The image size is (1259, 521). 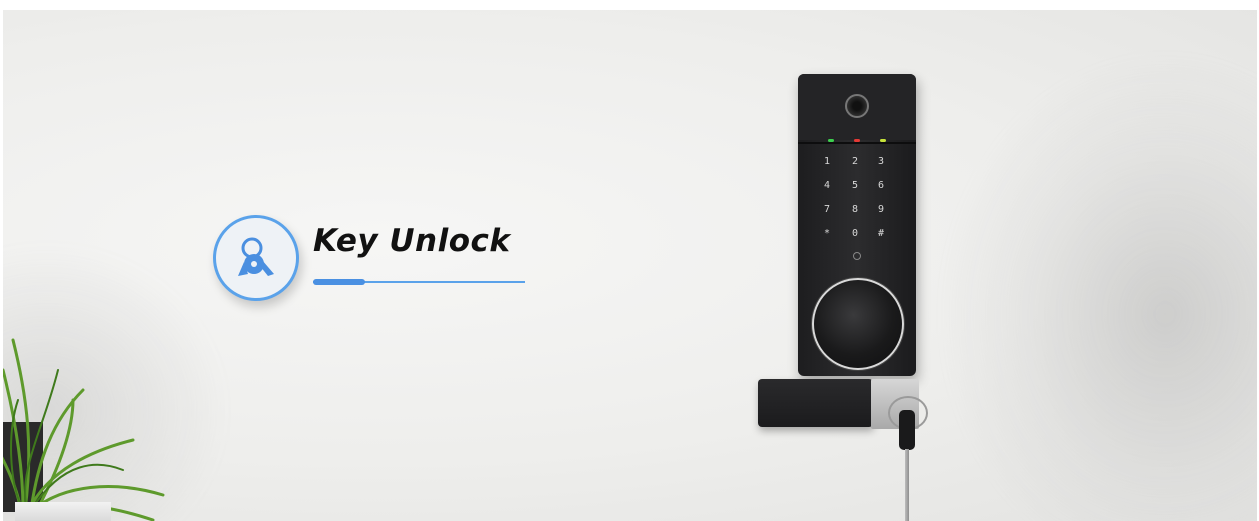 What do you see at coordinates (815, 403) in the screenshot?
I see `lock-latch-handle` at bounding box center [815, 403].